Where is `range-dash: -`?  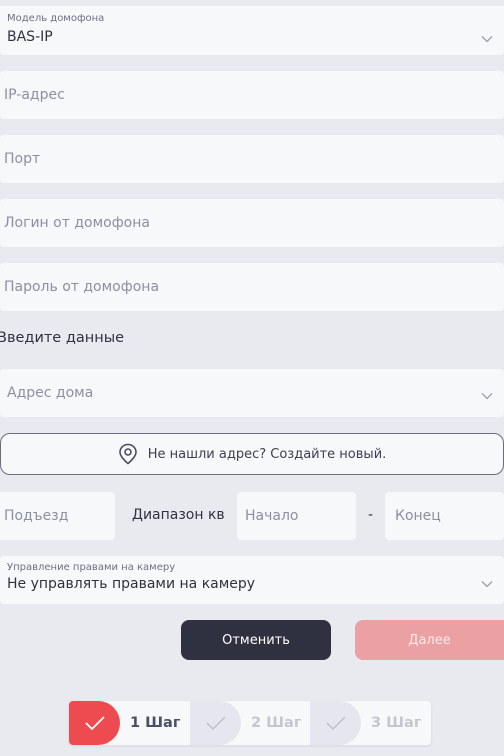 range-dash: - is located at coordinates (371, 515).